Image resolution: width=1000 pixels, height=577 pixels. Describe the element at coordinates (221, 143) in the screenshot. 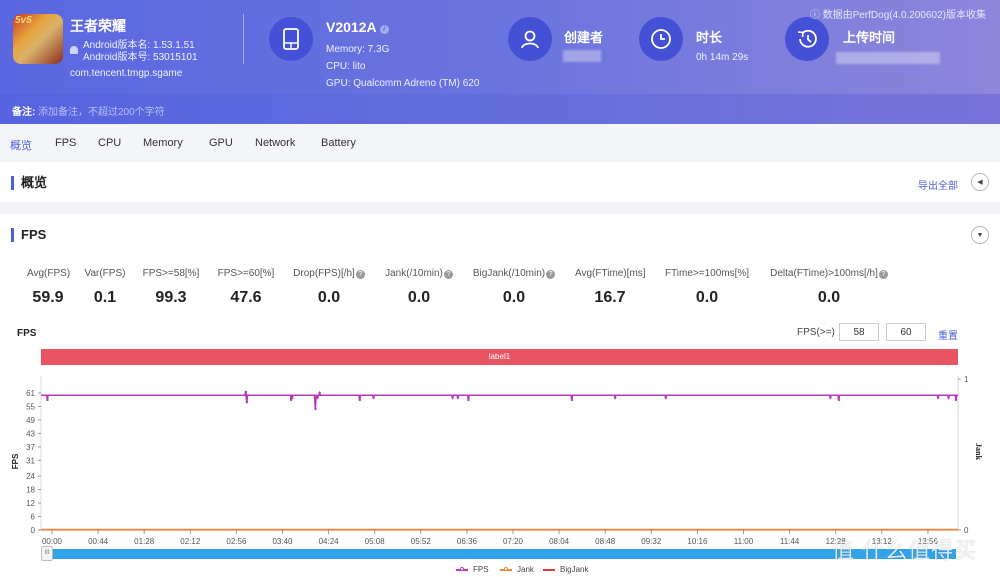

I see `tab-gpu: GPU` at that location.